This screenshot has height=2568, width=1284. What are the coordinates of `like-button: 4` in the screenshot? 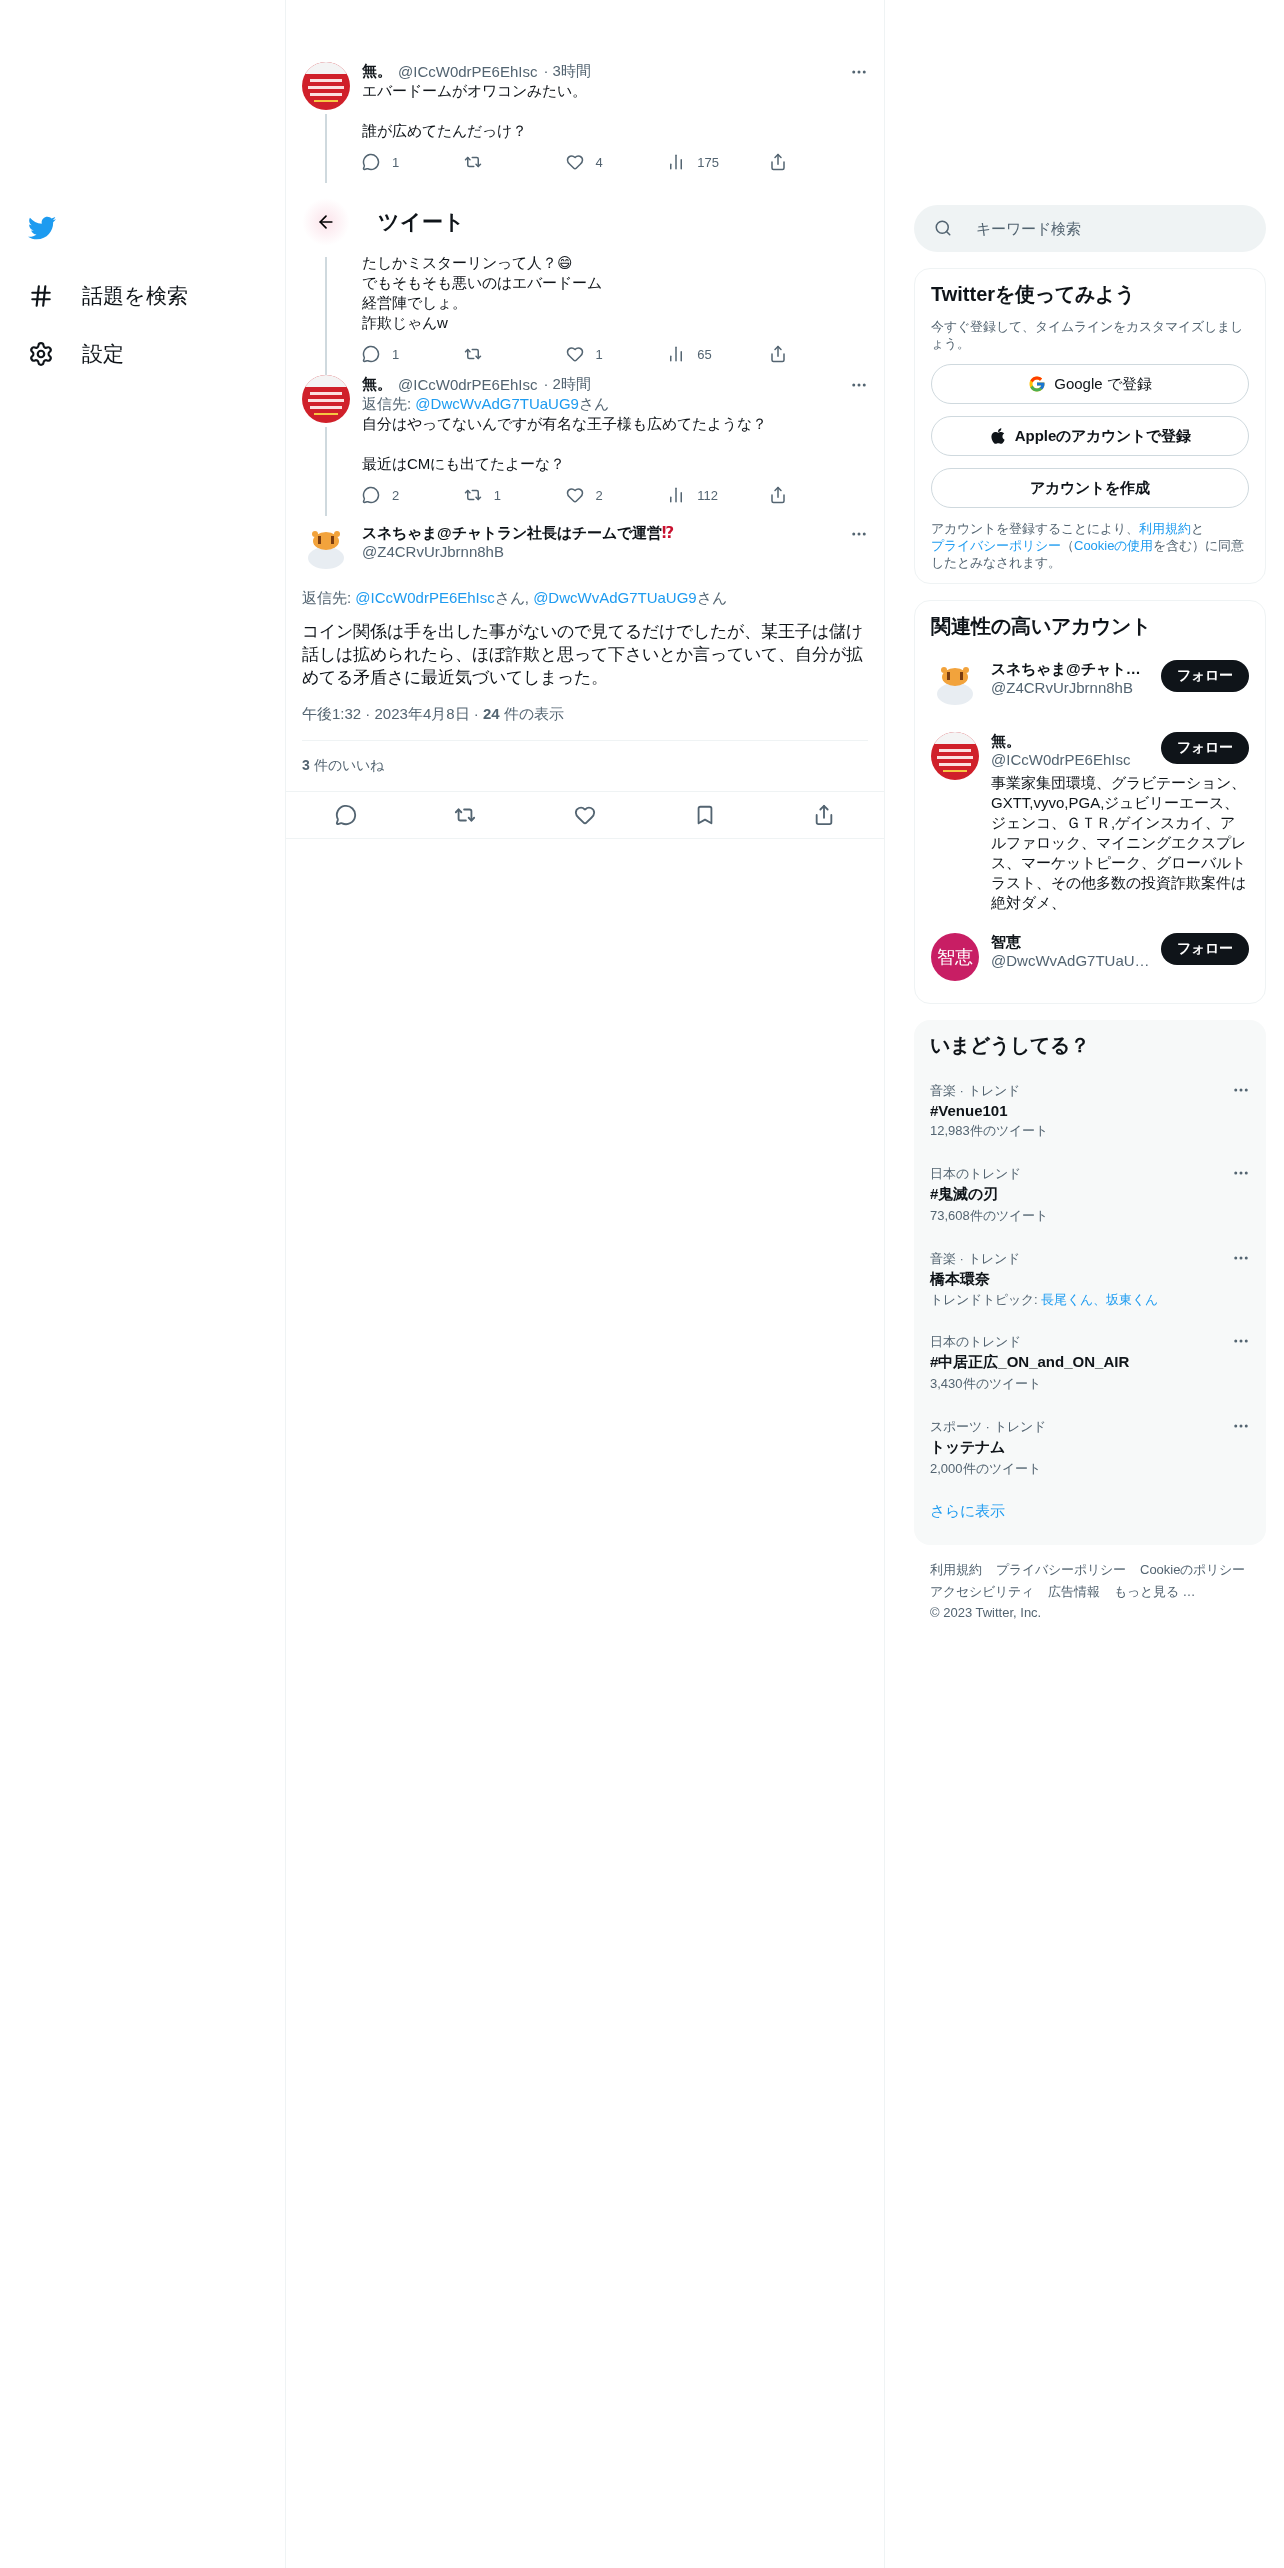 It's located at (605, 162).